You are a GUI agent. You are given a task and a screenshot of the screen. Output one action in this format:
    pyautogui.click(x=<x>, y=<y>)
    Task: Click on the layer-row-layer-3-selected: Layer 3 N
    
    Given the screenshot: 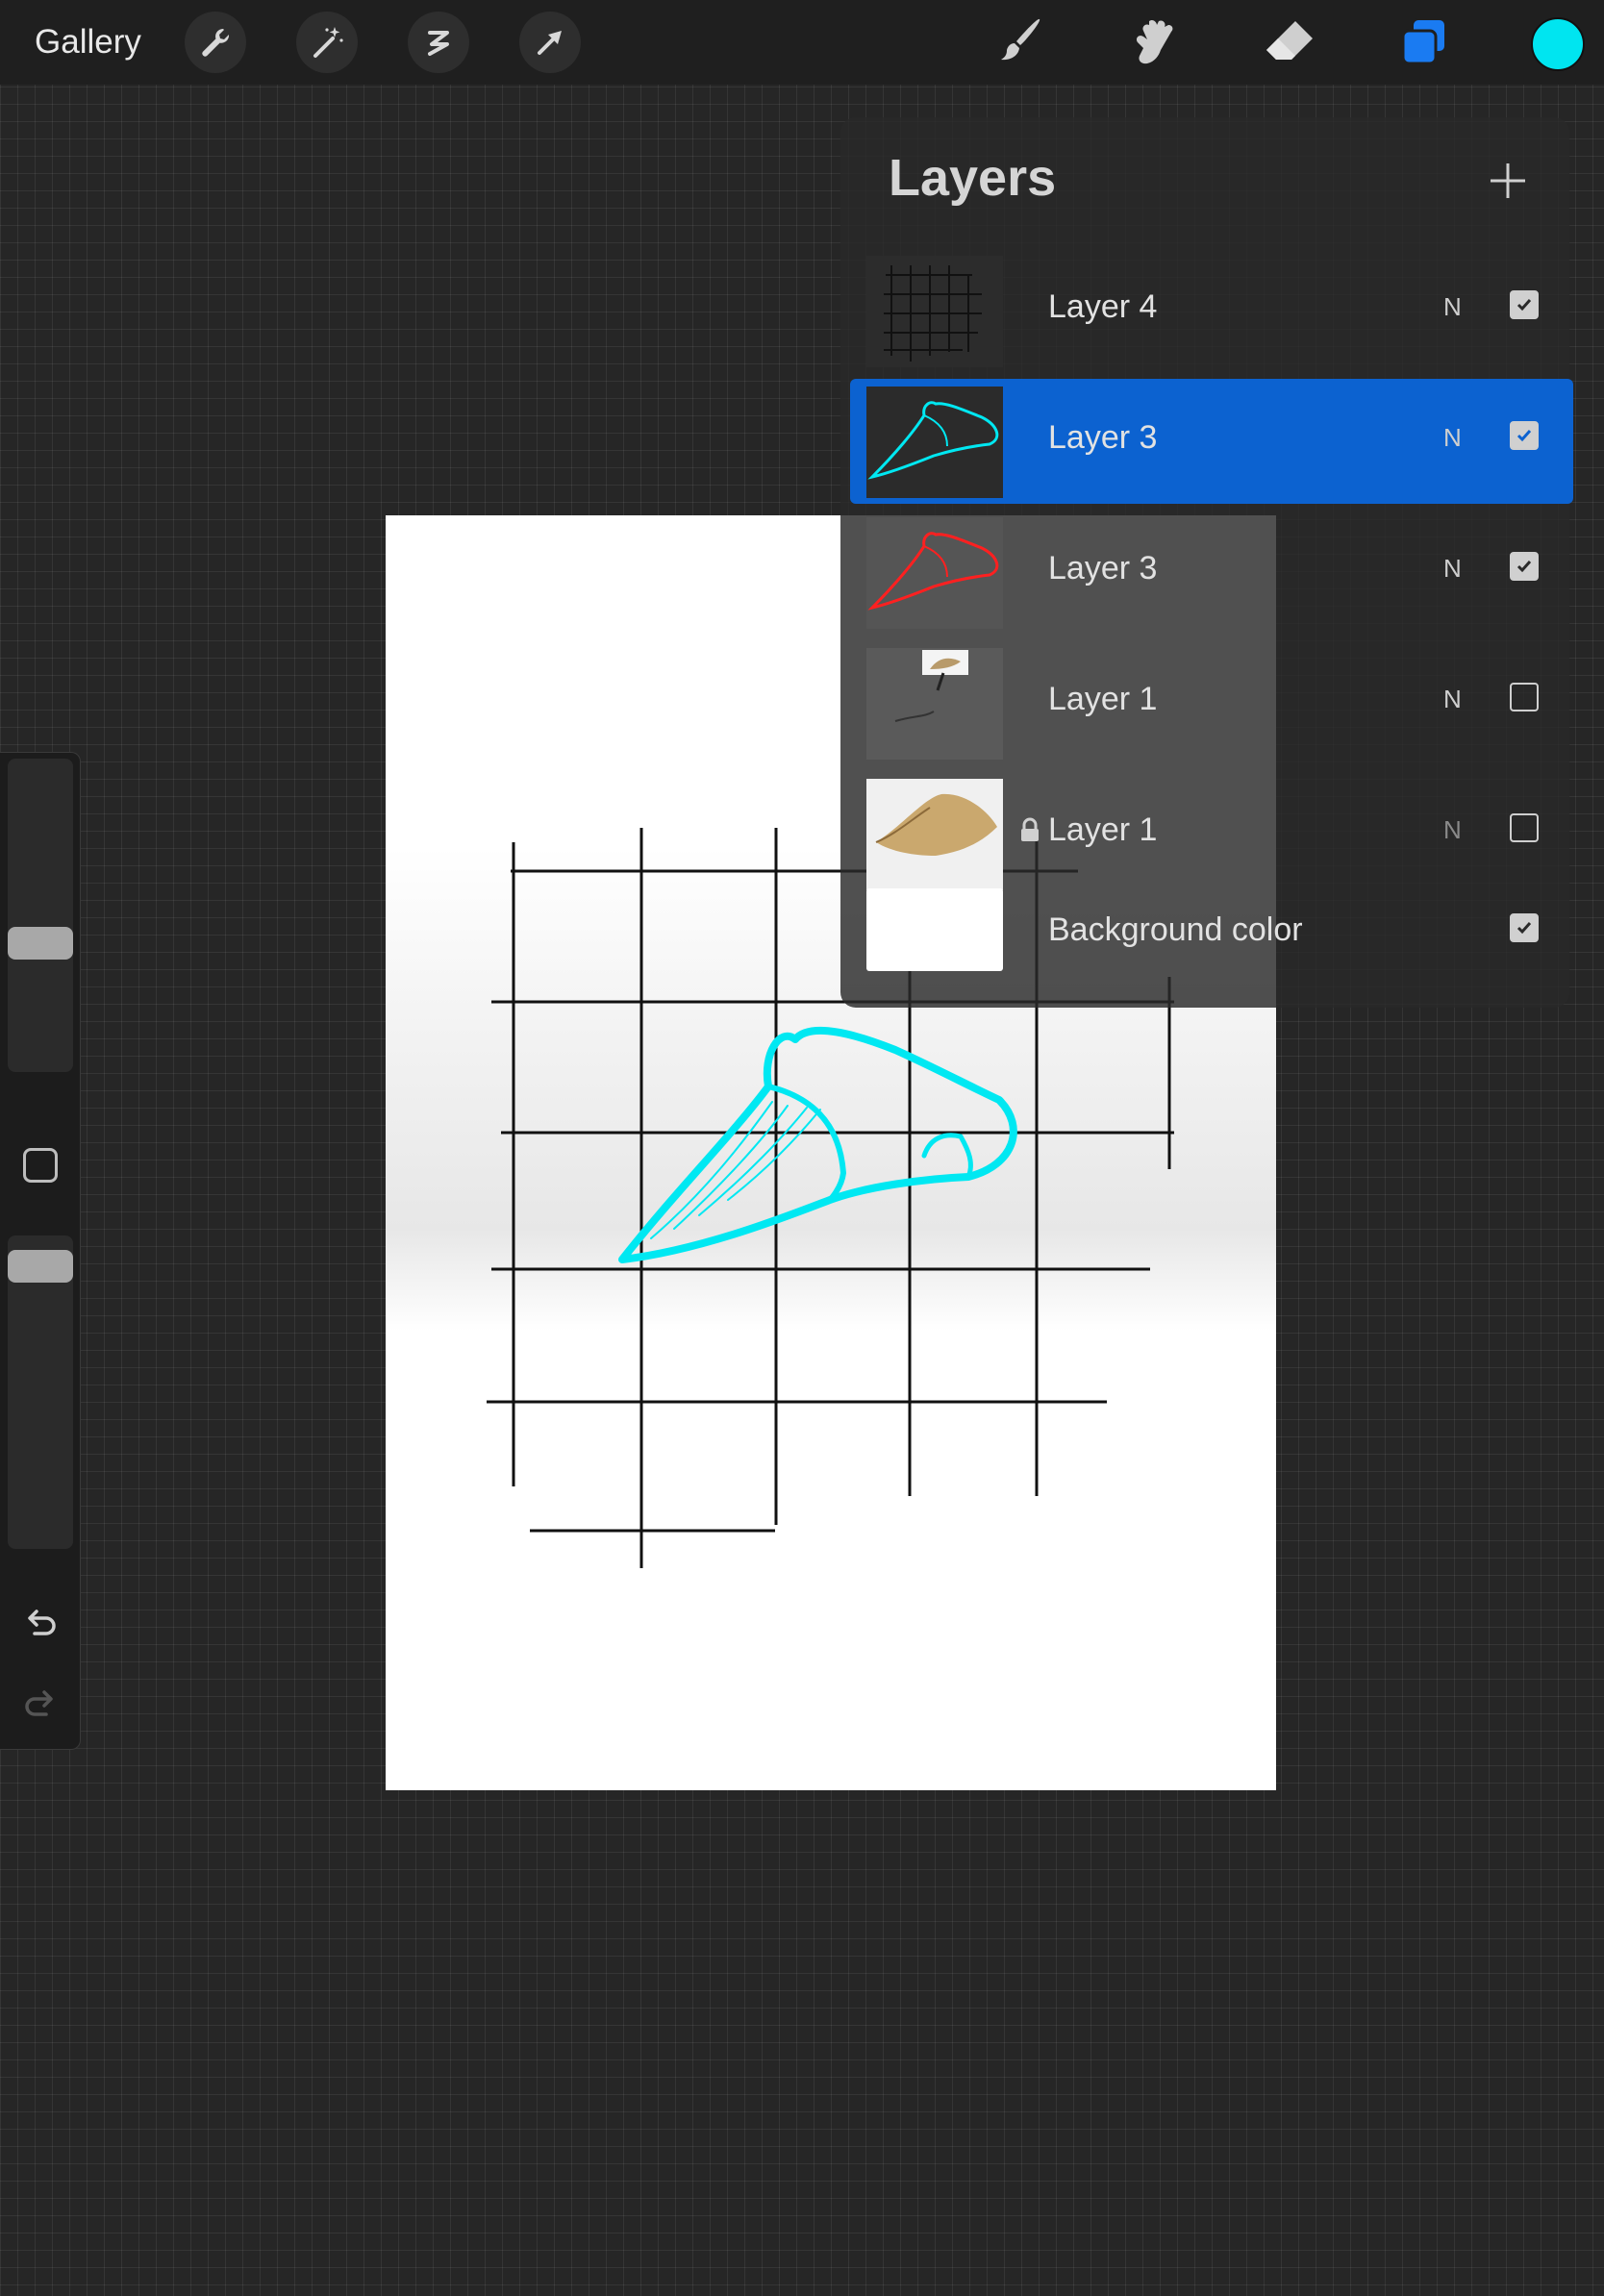 What is the action you would take?
    pyautogui.click(x=1211, y=441)
    